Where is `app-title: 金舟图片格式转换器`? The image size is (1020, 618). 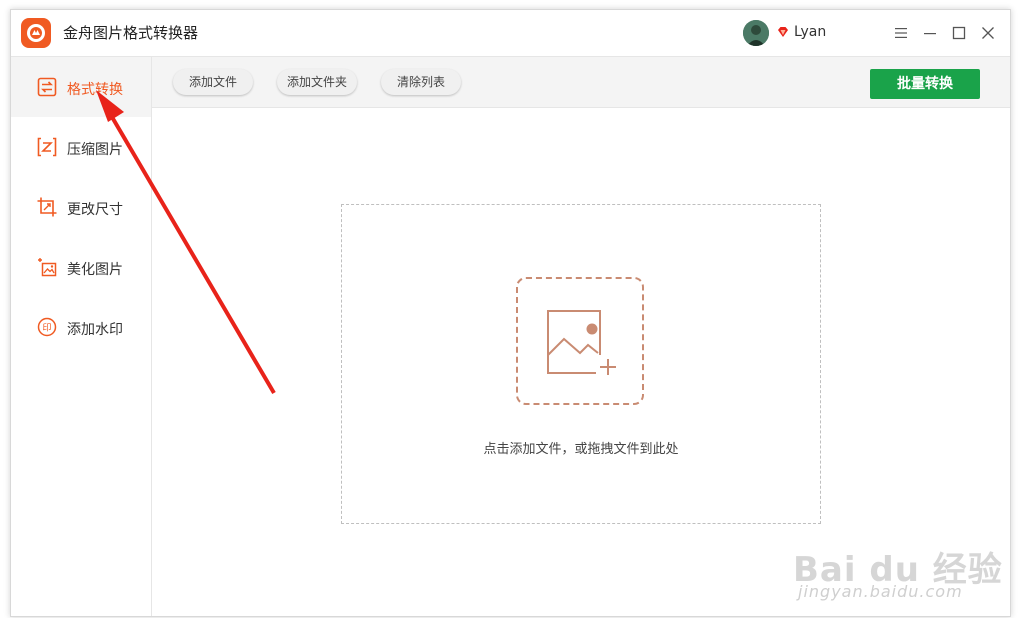 app-title: 金舟图片格式转换器 is located at coordinates (131, 33).